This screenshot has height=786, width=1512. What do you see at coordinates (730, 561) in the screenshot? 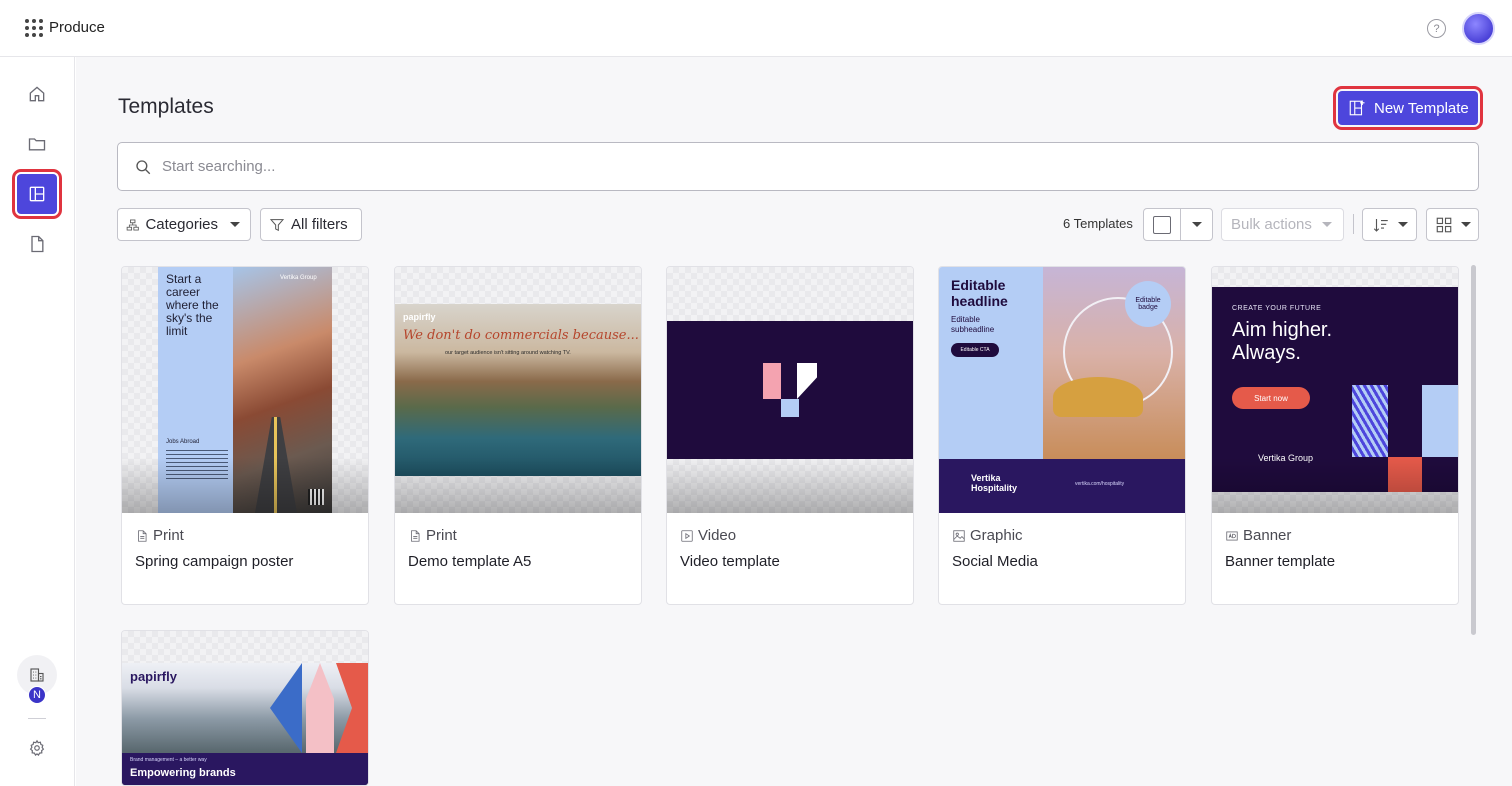
I see `card-name: Video template` at bounding box center [730, 561].